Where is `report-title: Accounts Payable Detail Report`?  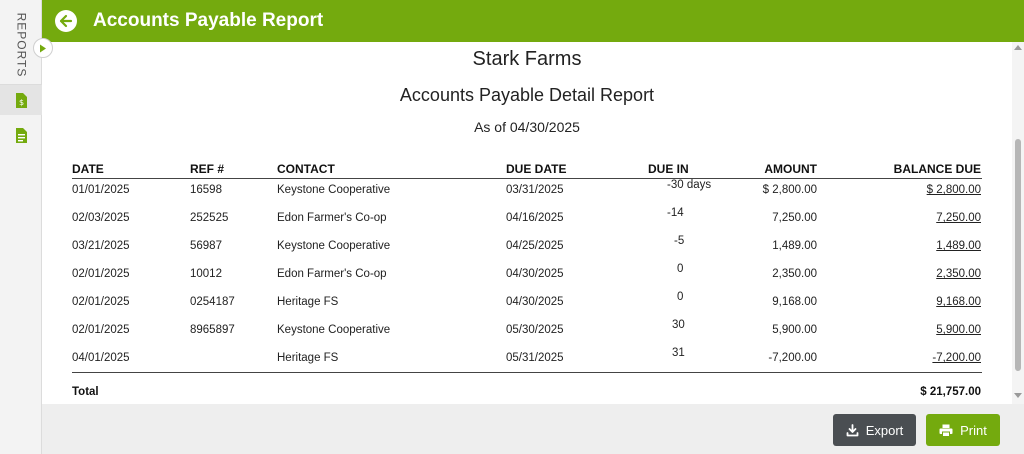 report-title: Accounts Payable Detail Report is located at coordinates (527, 95).